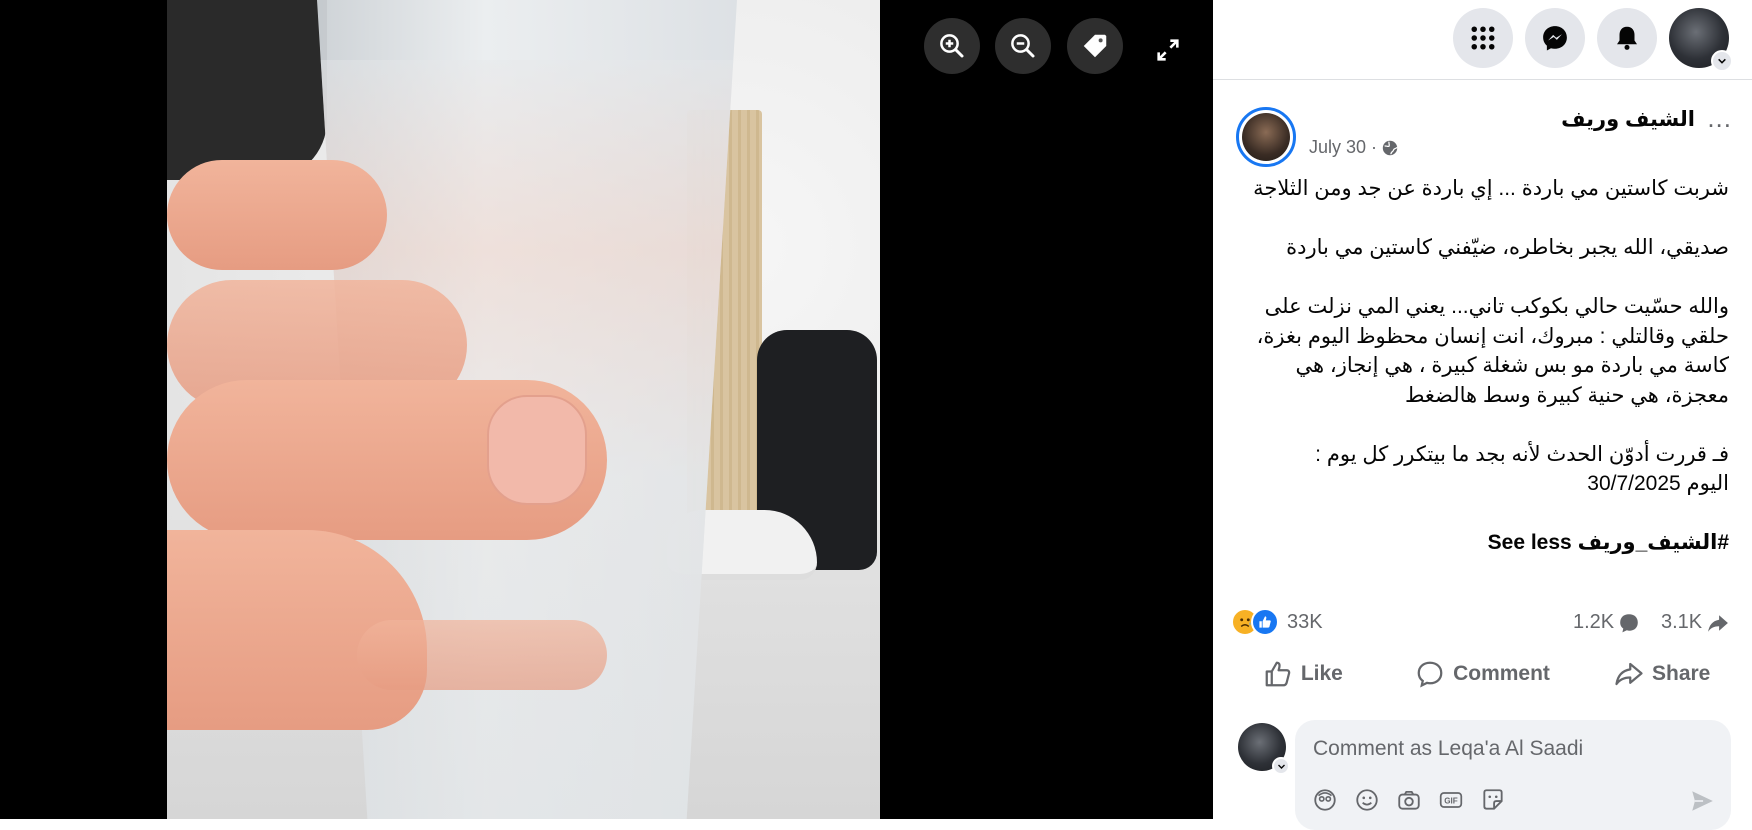  I want to click on post-date-text: July 30 ·, so click(1343, 147).